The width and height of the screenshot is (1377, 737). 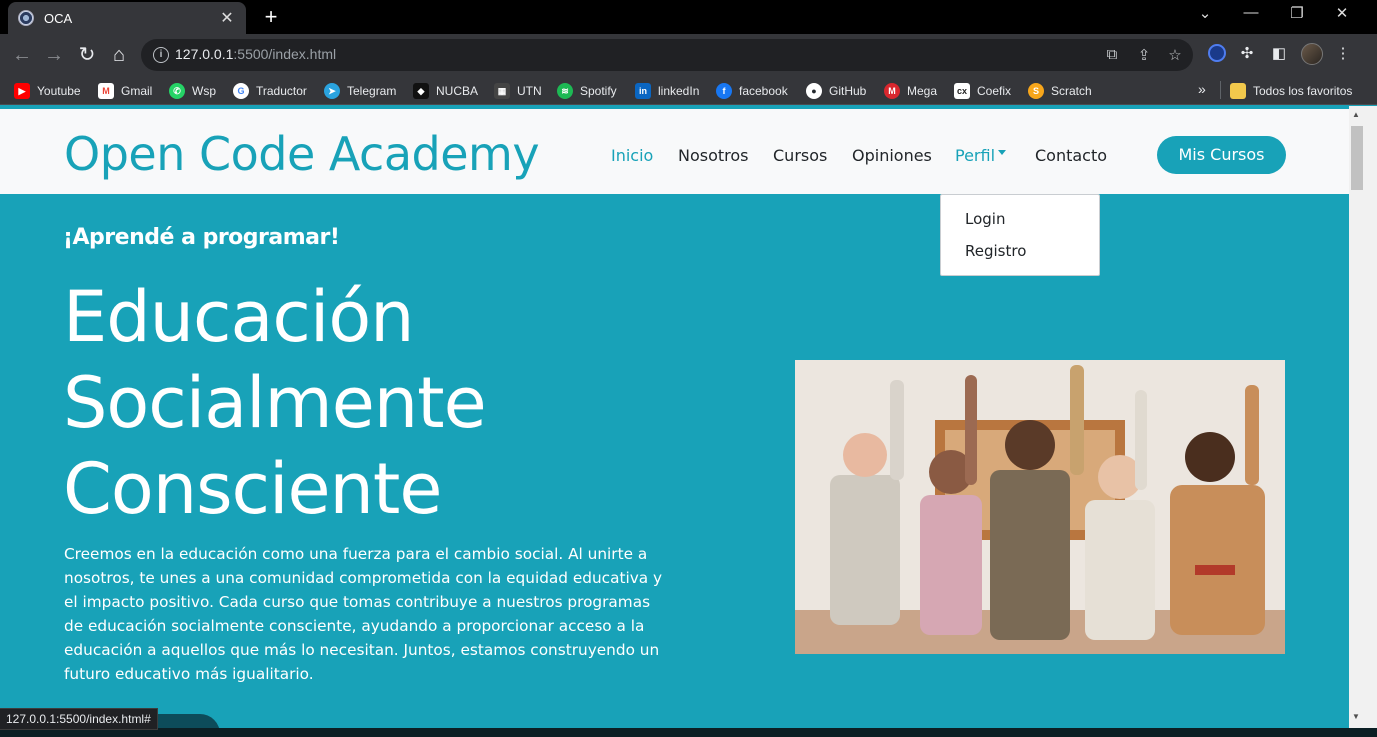 I want to click on translate-icon: ⧉, so click(x=1112, y=54).